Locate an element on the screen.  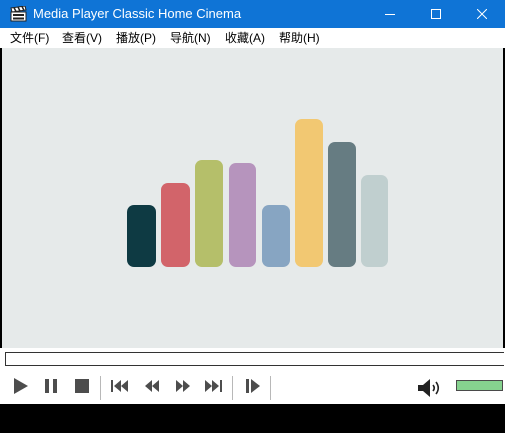
clapperboard-icon is located at coordinates (18, 13).